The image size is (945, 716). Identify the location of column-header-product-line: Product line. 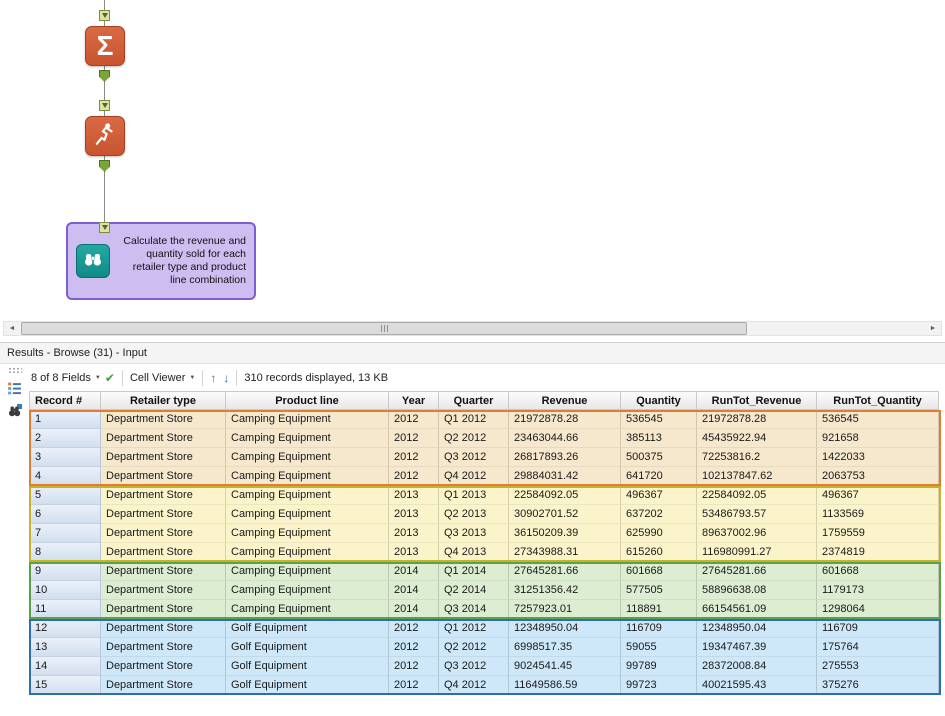
(307, 400).